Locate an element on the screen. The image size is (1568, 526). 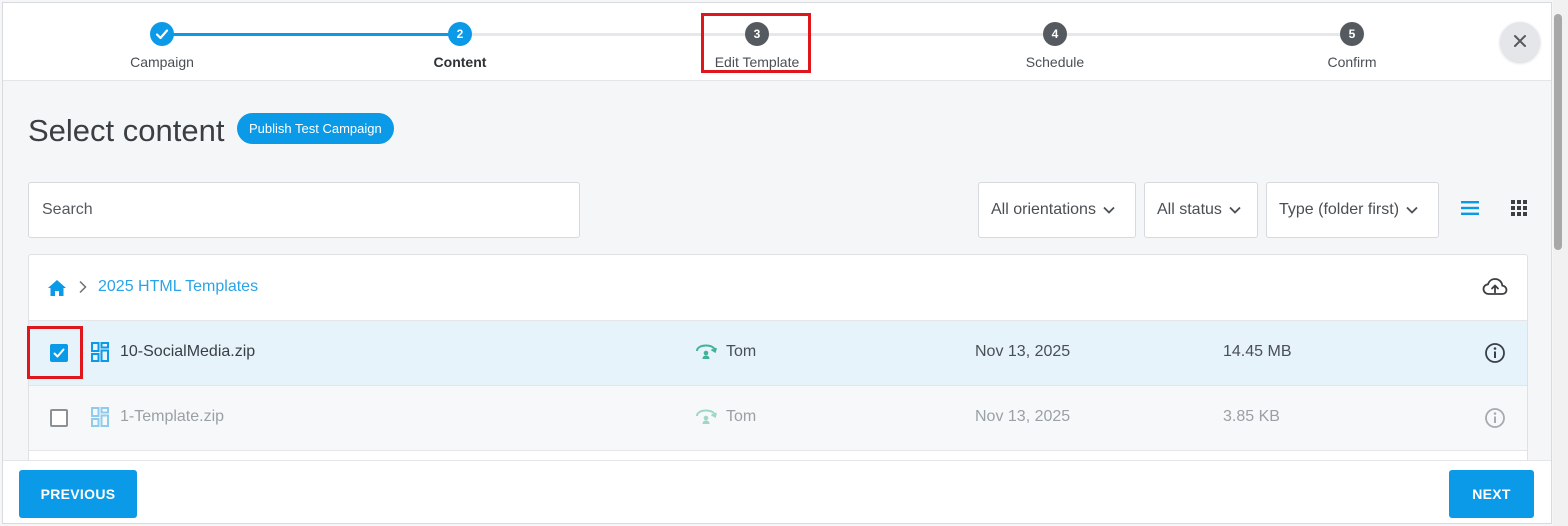
step-number: 5 is located at coordinates (1352, 34).